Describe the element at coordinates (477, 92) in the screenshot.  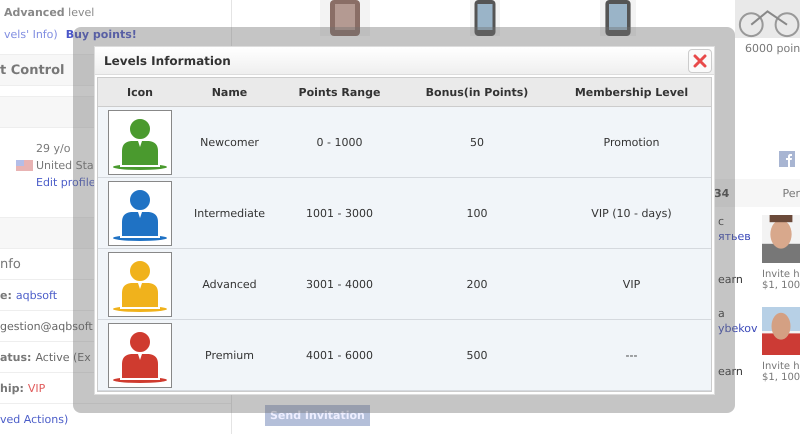
I see `column-header: Bonus(in Points)` at that location.